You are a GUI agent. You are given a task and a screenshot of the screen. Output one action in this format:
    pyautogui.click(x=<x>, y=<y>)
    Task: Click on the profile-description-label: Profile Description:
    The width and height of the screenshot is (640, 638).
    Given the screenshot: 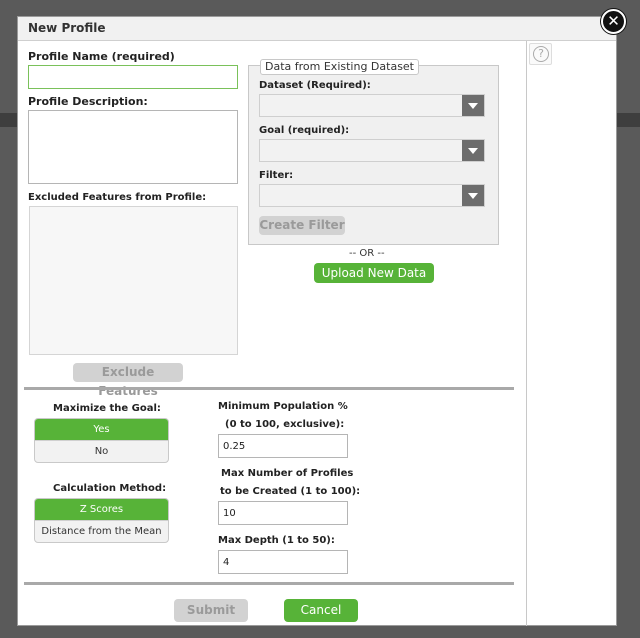 What is the action you would take?
    pyautogui.click(x=88, y=101)
    